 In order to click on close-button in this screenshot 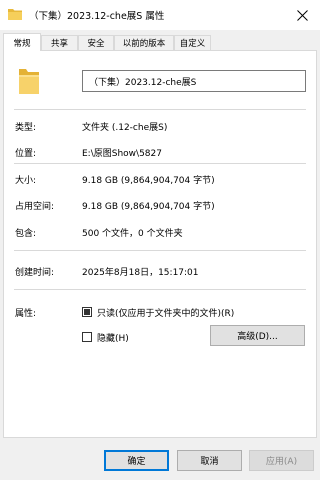, I will do `click(302, 15)`.